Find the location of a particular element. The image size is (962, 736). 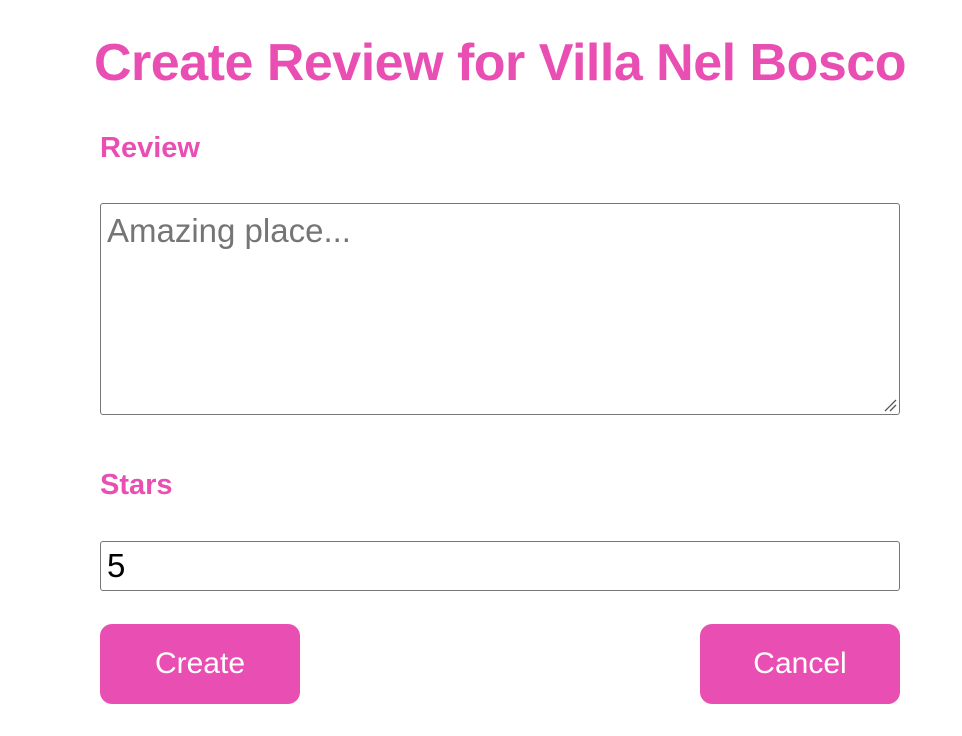

review-label: Review is located at coordinates (150, 148).